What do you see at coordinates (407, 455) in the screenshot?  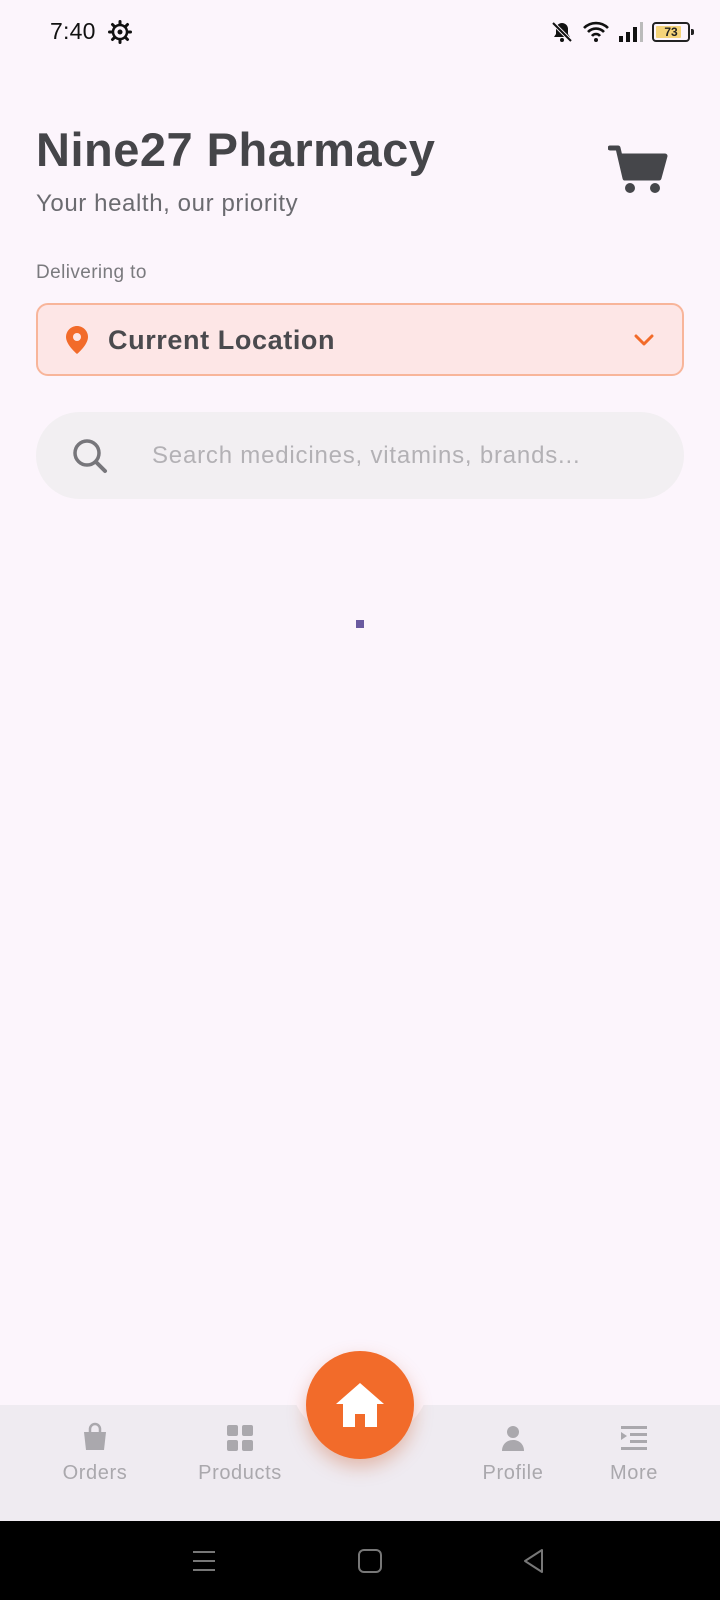 I see `search-input` at bounding box center [407, 455].